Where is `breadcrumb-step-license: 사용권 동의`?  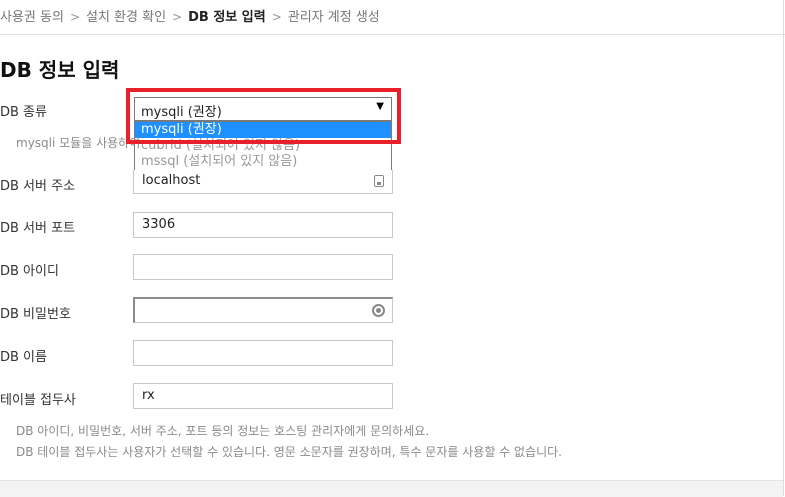
breadcrumb-step-license: 사용권 동의 is located at coordinates (32, 17).